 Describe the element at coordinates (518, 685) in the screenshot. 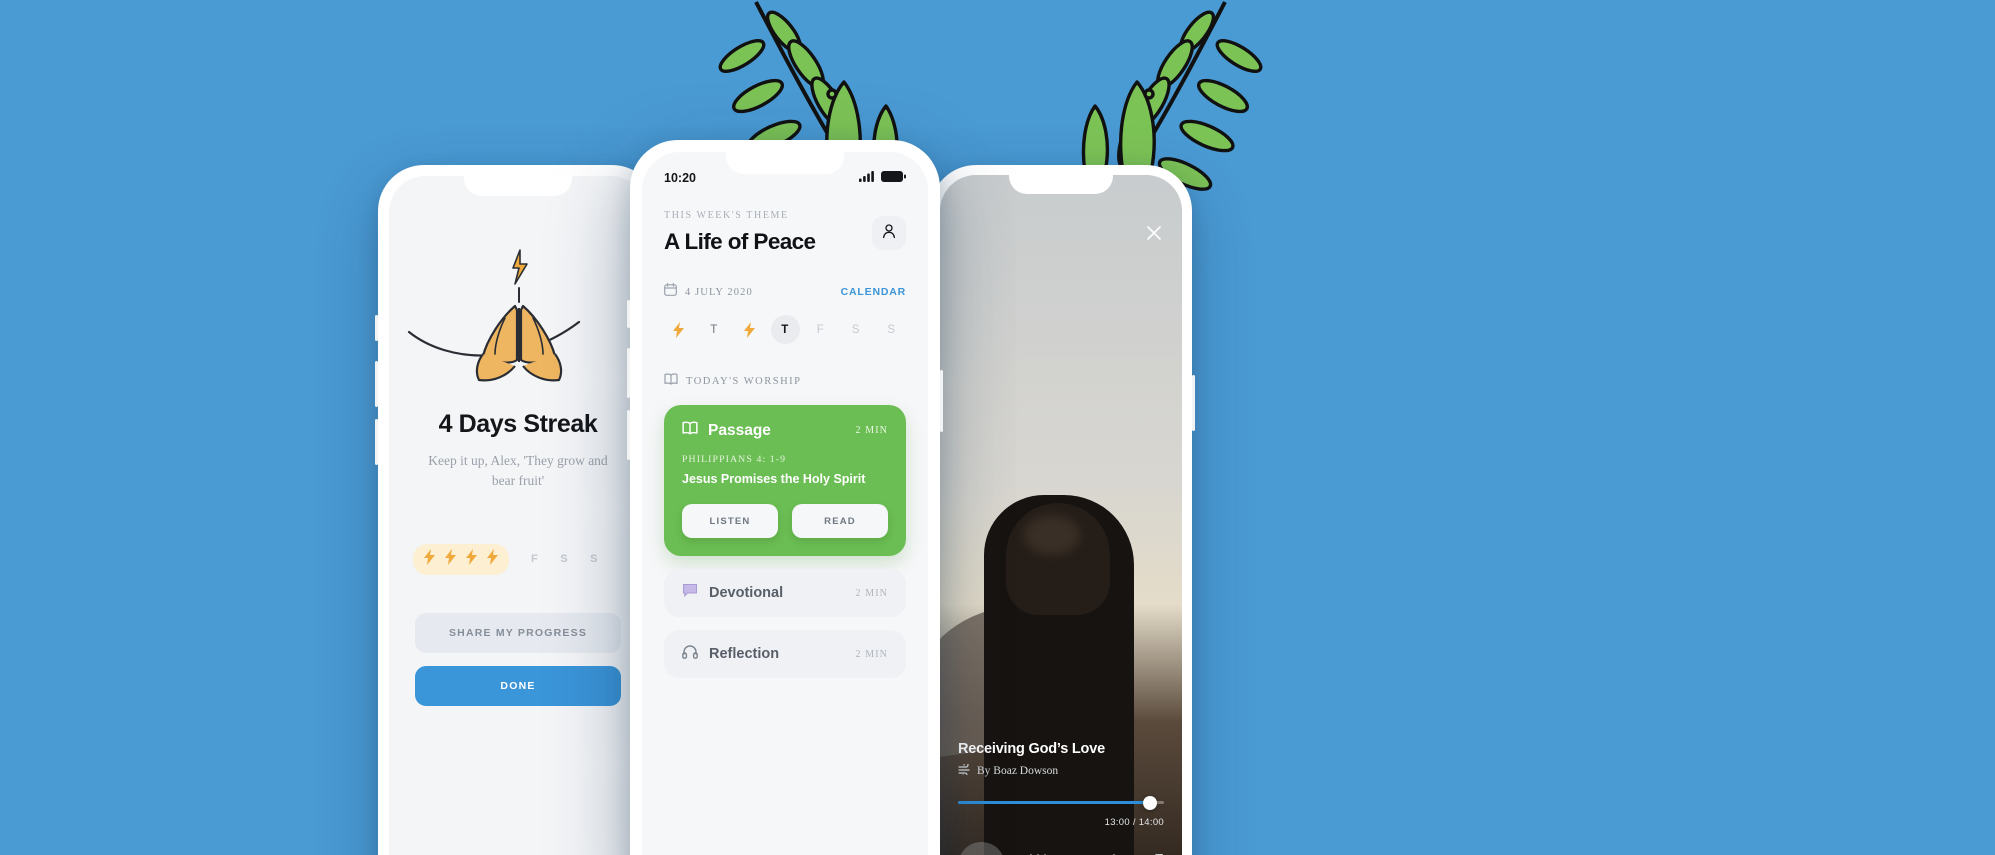

I see `done-button: DONE` at that location.